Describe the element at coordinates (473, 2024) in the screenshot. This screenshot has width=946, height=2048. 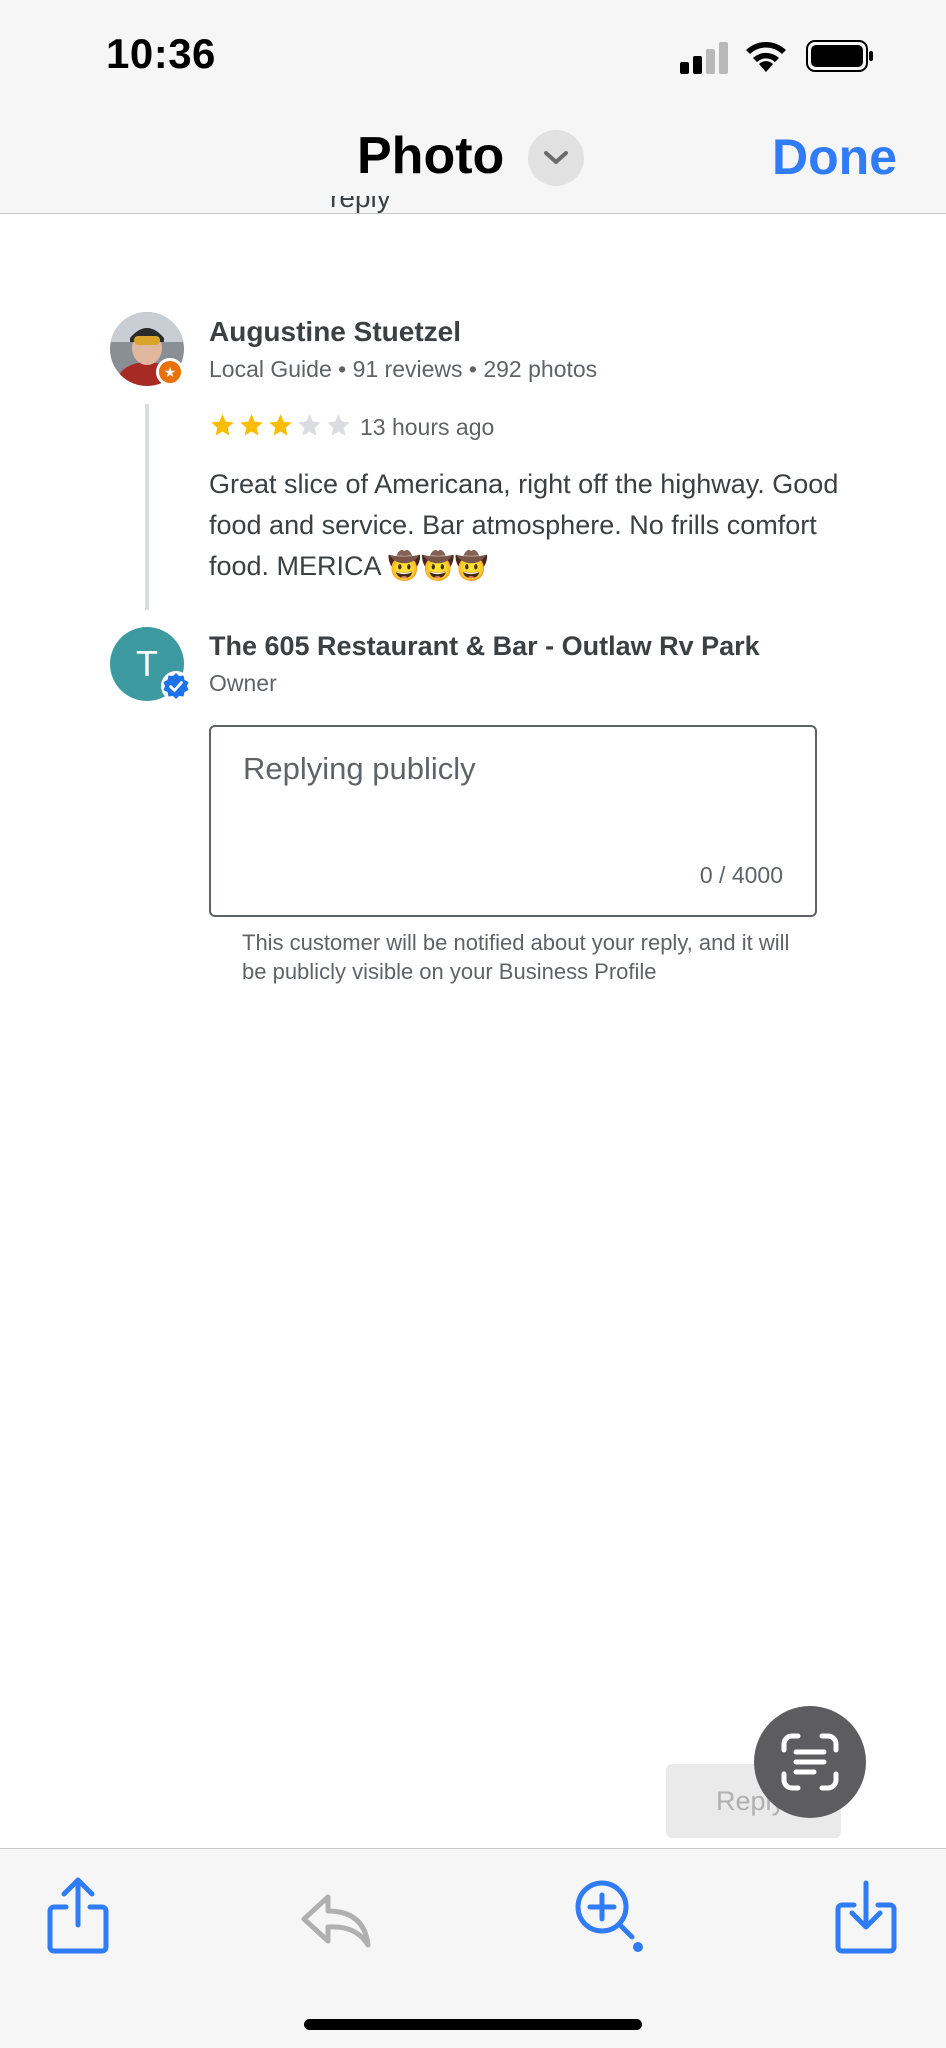
I see `home-indicator` at that location.